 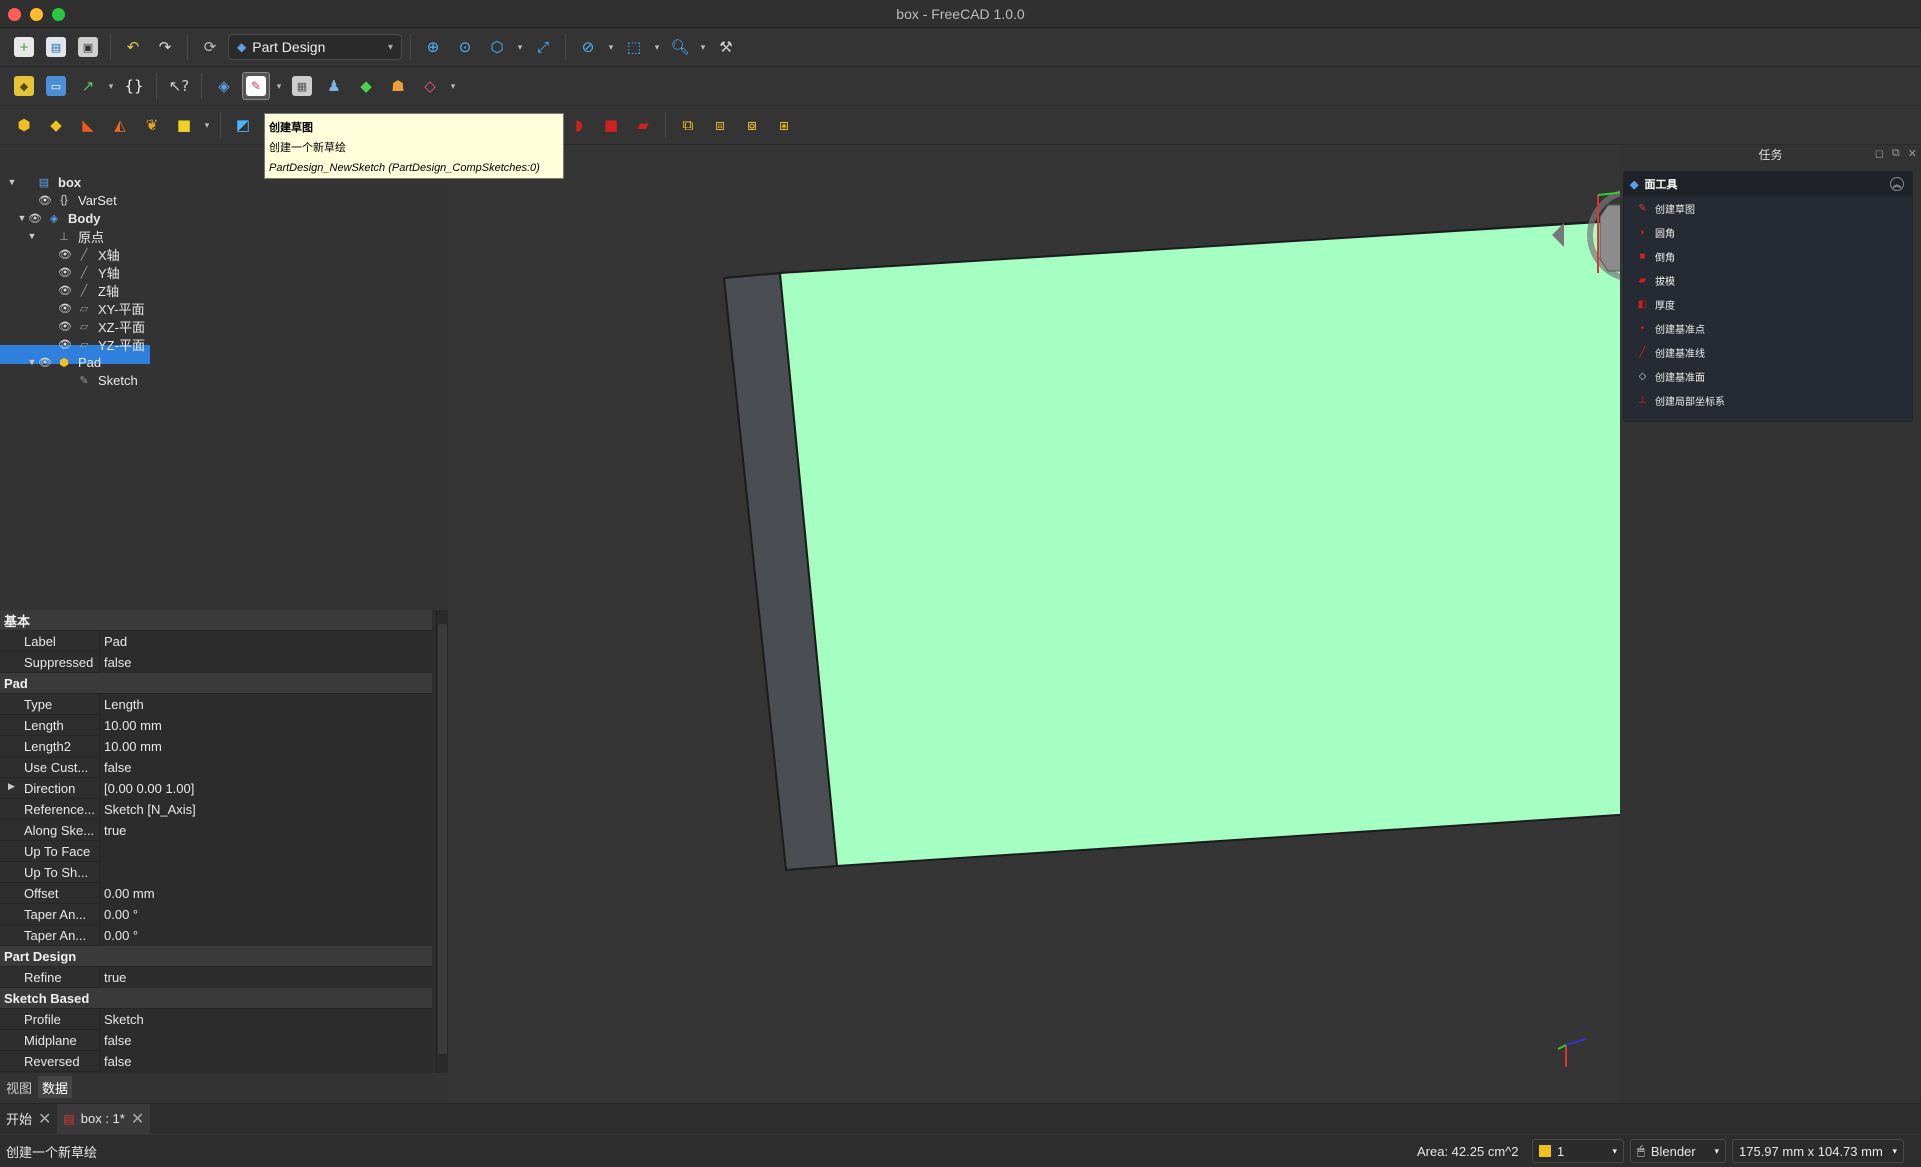 What do you see at coordinates (24, 125) in the screenshot?
I see `pad-button: ⬢` at bounding box center [24, 125].